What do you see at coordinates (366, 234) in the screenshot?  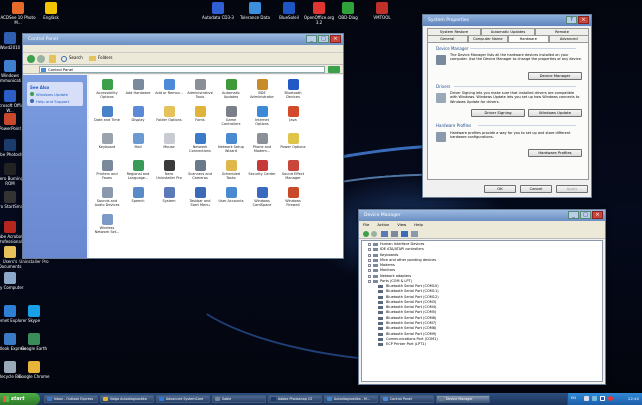 I see `back-icon` at bounding box center [366, 234].